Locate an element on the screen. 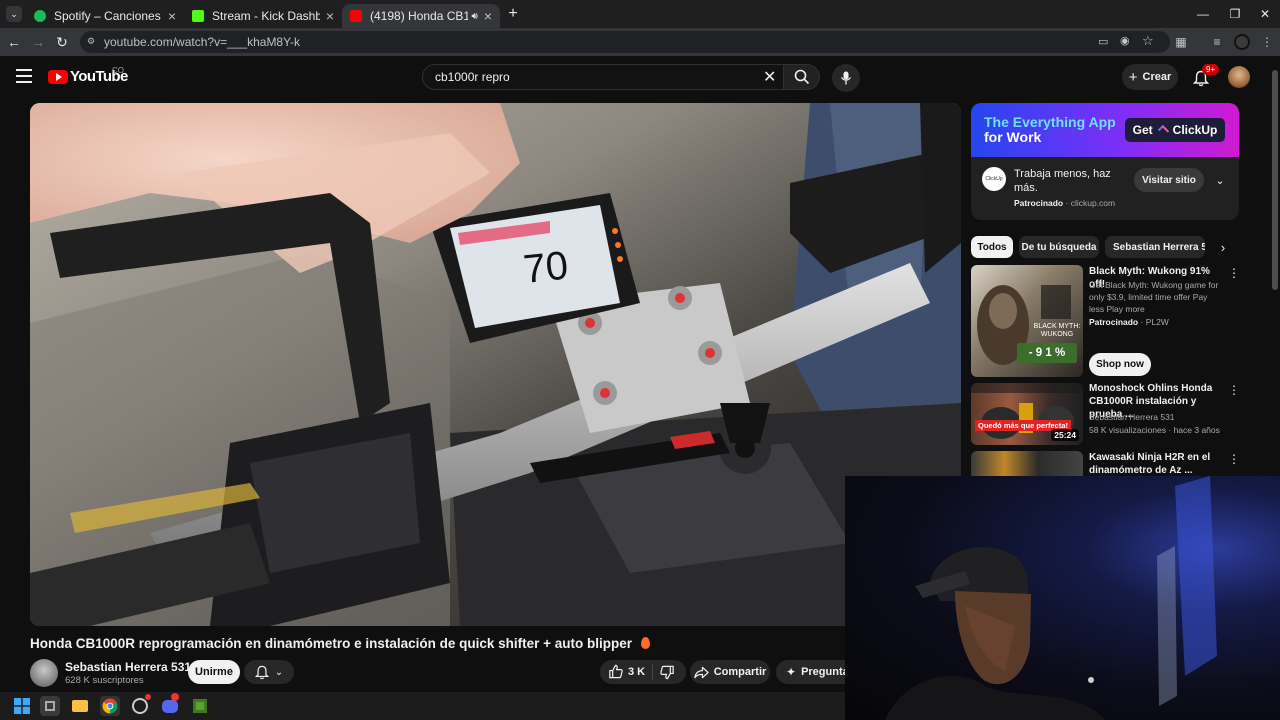 The image size is (1280, 720). youtube-header: YouTube CO cb1000r repro ✕ + Crear 9+ is located at coordinates (635, 77).